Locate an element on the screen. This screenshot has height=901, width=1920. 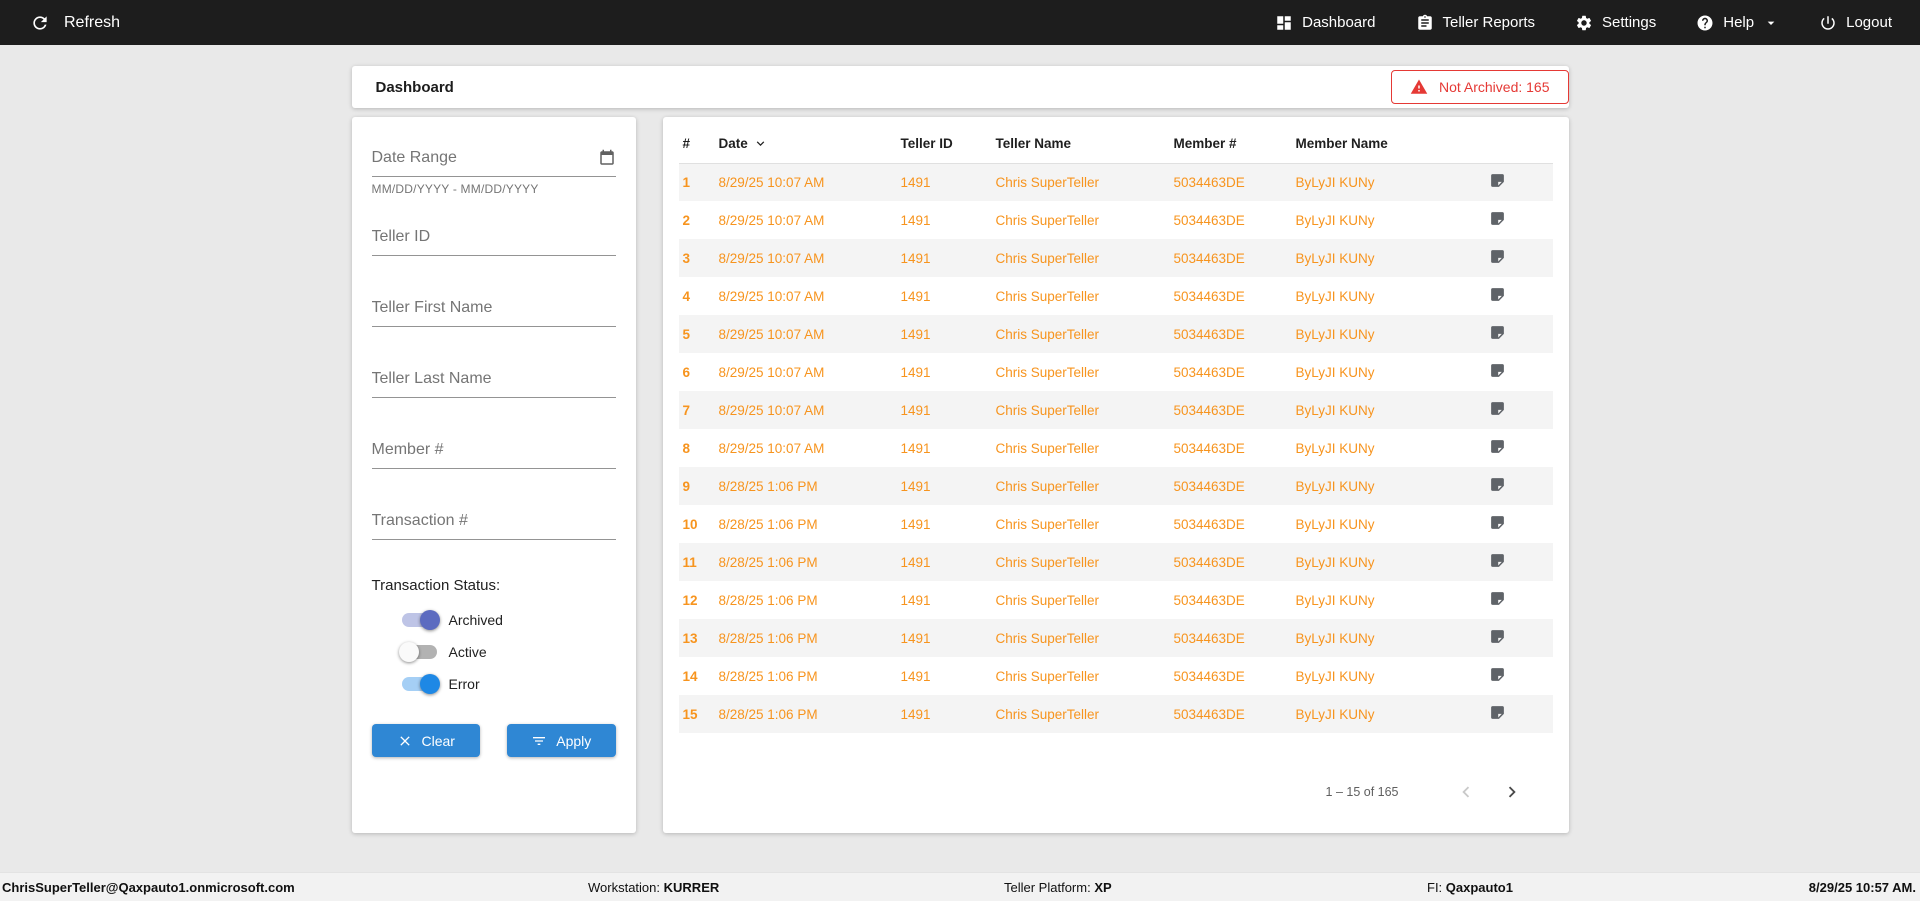
clear-button: Clear is located at coordinates (425, 740).